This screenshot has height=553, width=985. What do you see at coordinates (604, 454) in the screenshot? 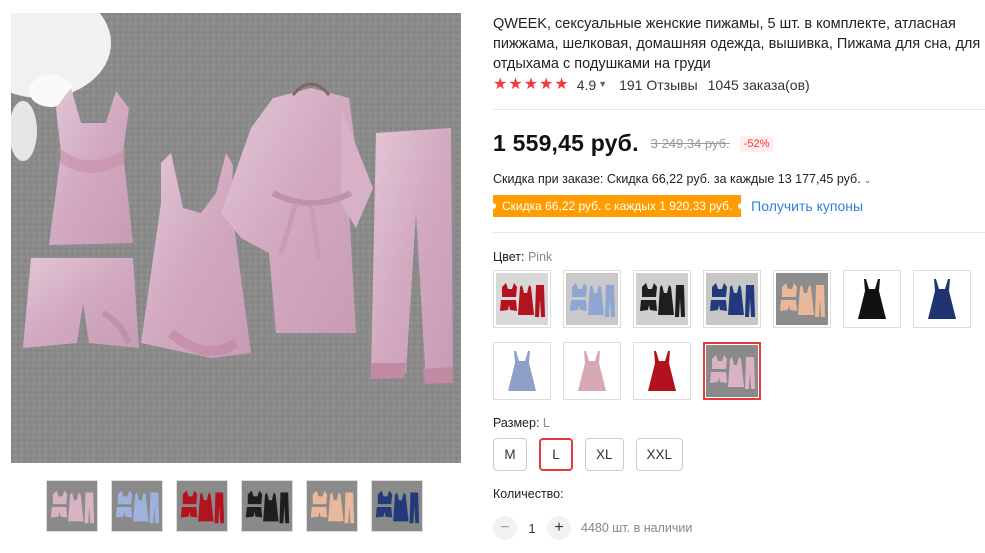
I see `size-option-xl: XL` at bounding box center [604, 454].